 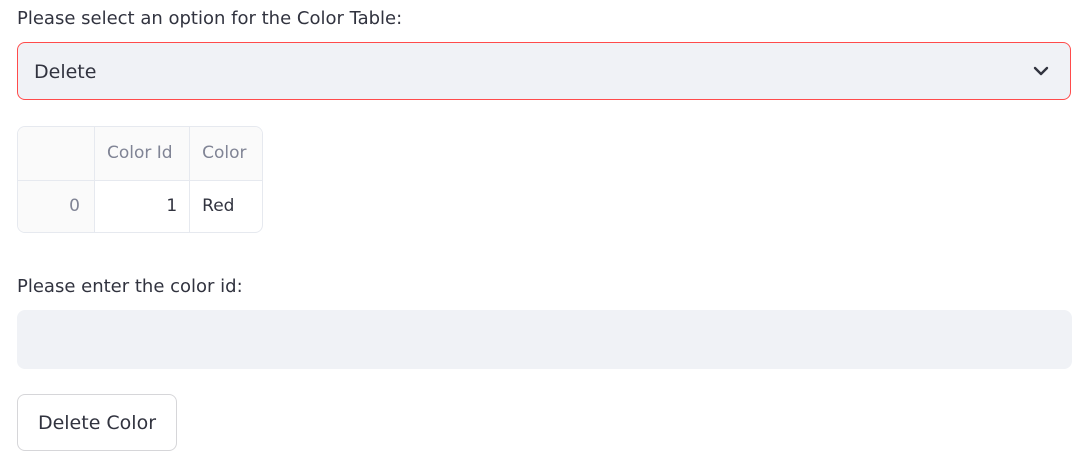 I want to click on color-id-label: Please enter the color id:, so click(x=130, y=286).